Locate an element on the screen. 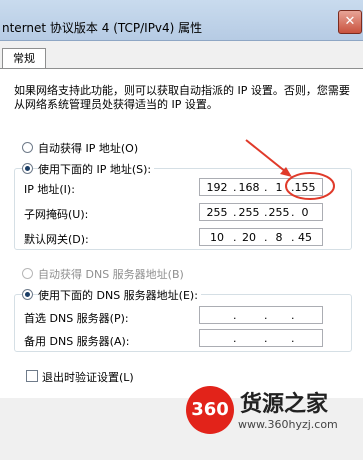 Image resolution: width=363 pixels, height=460 pixels. annotation-circle is located at coordinates (310, 186).